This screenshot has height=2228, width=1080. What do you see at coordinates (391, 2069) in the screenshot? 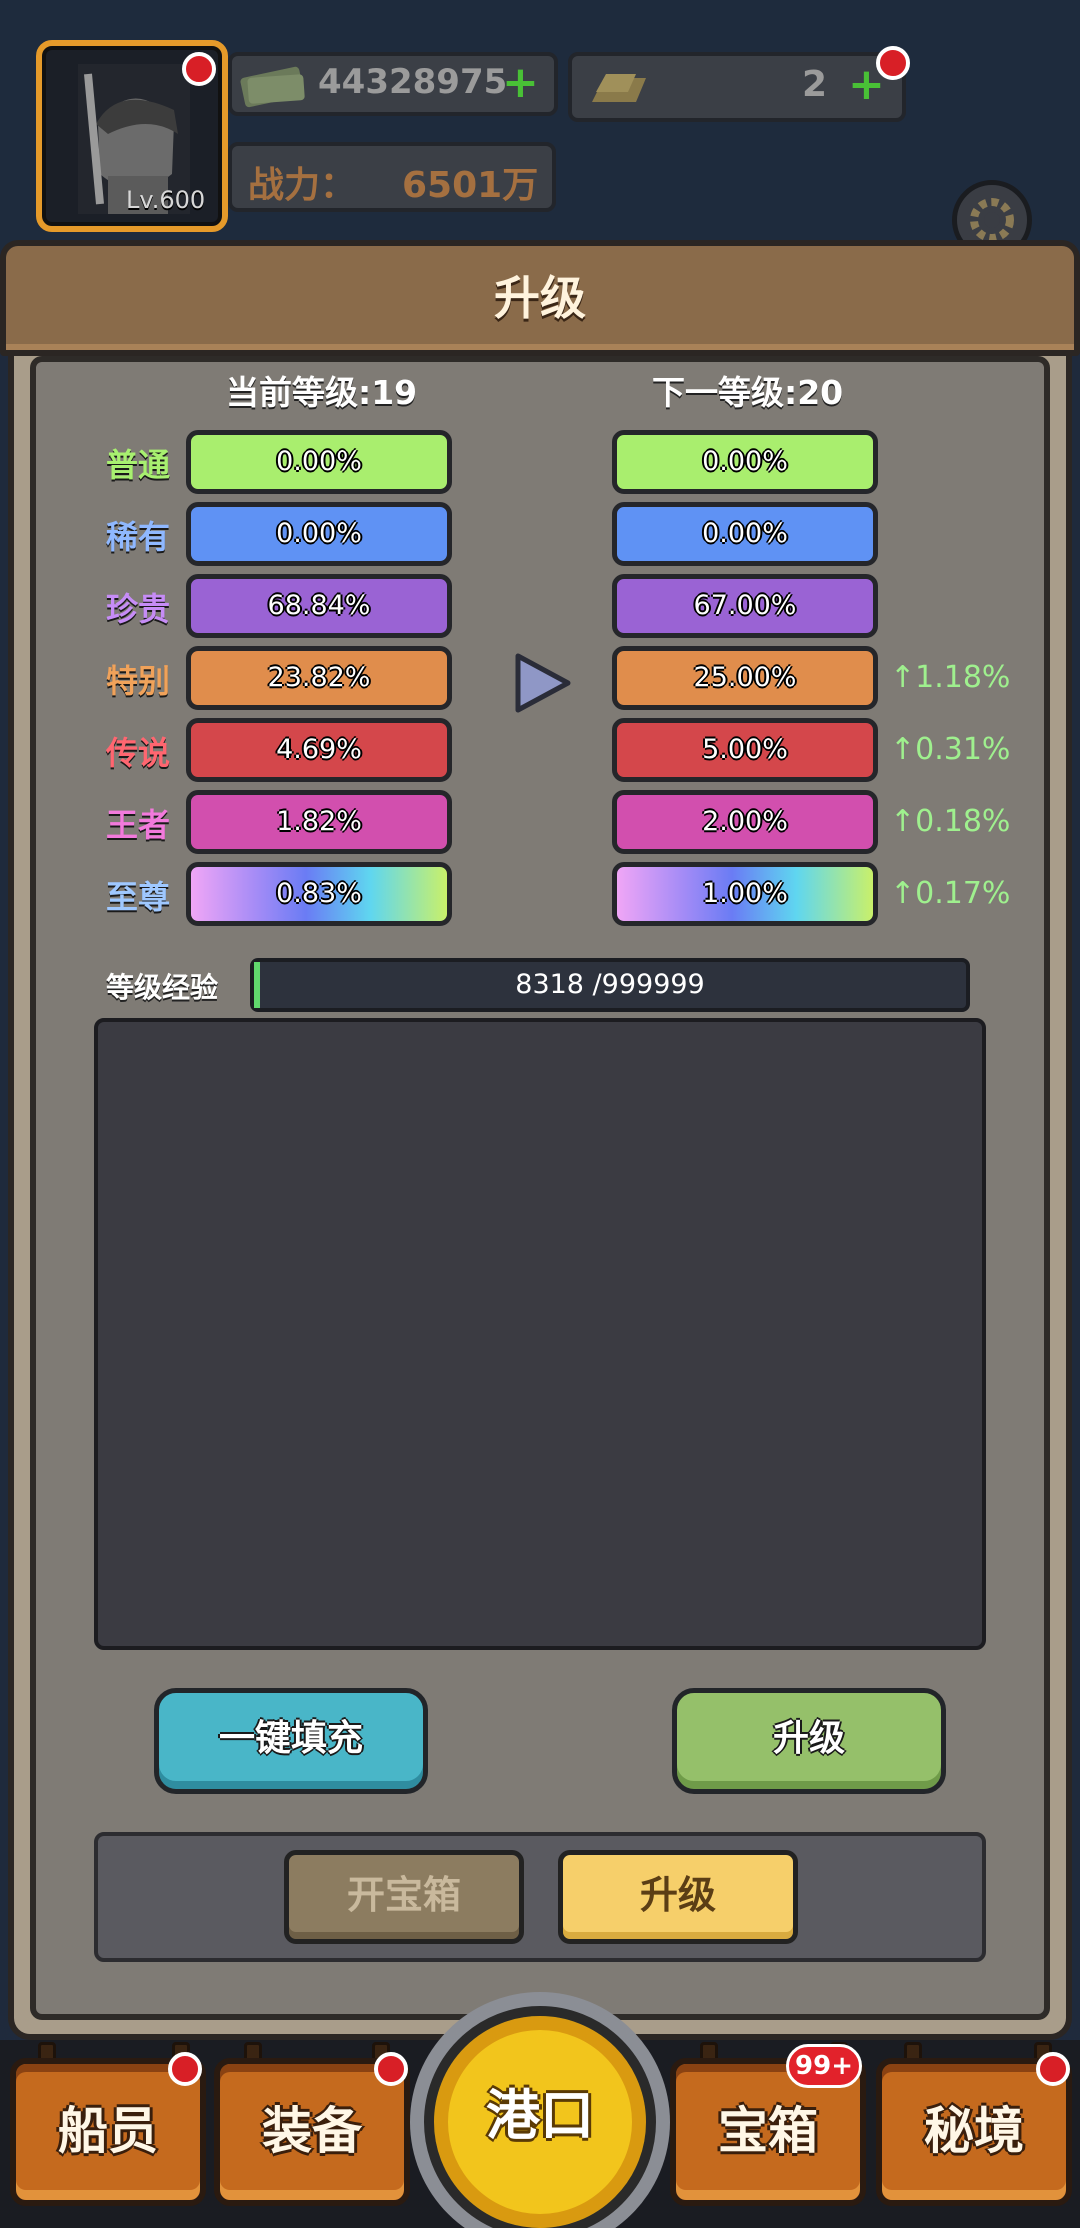
I see `equipment-notification-dot` at bounding box center [391, 2069].